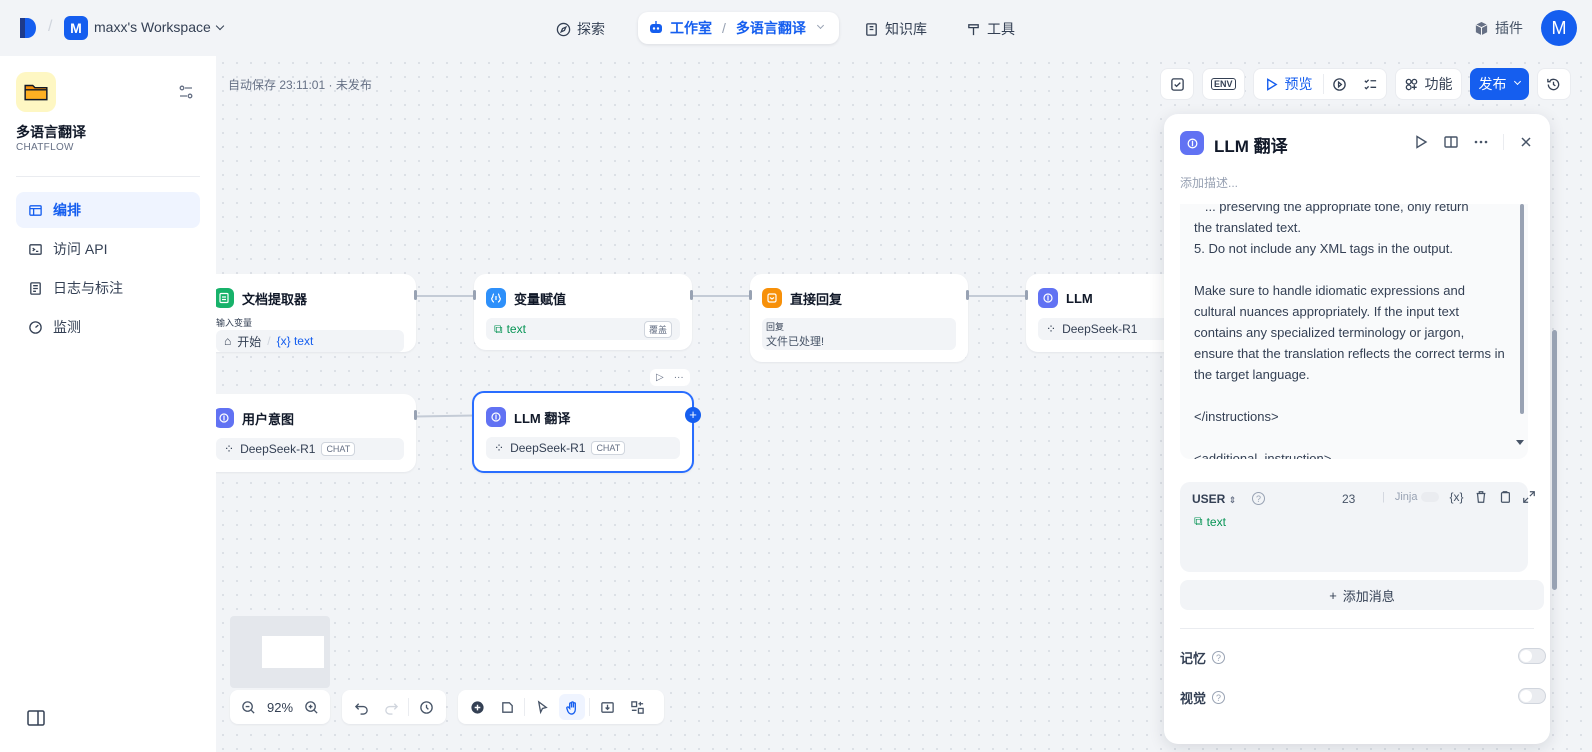  I want to click on panel-title: LLM 翻译, so click(1251, 144).